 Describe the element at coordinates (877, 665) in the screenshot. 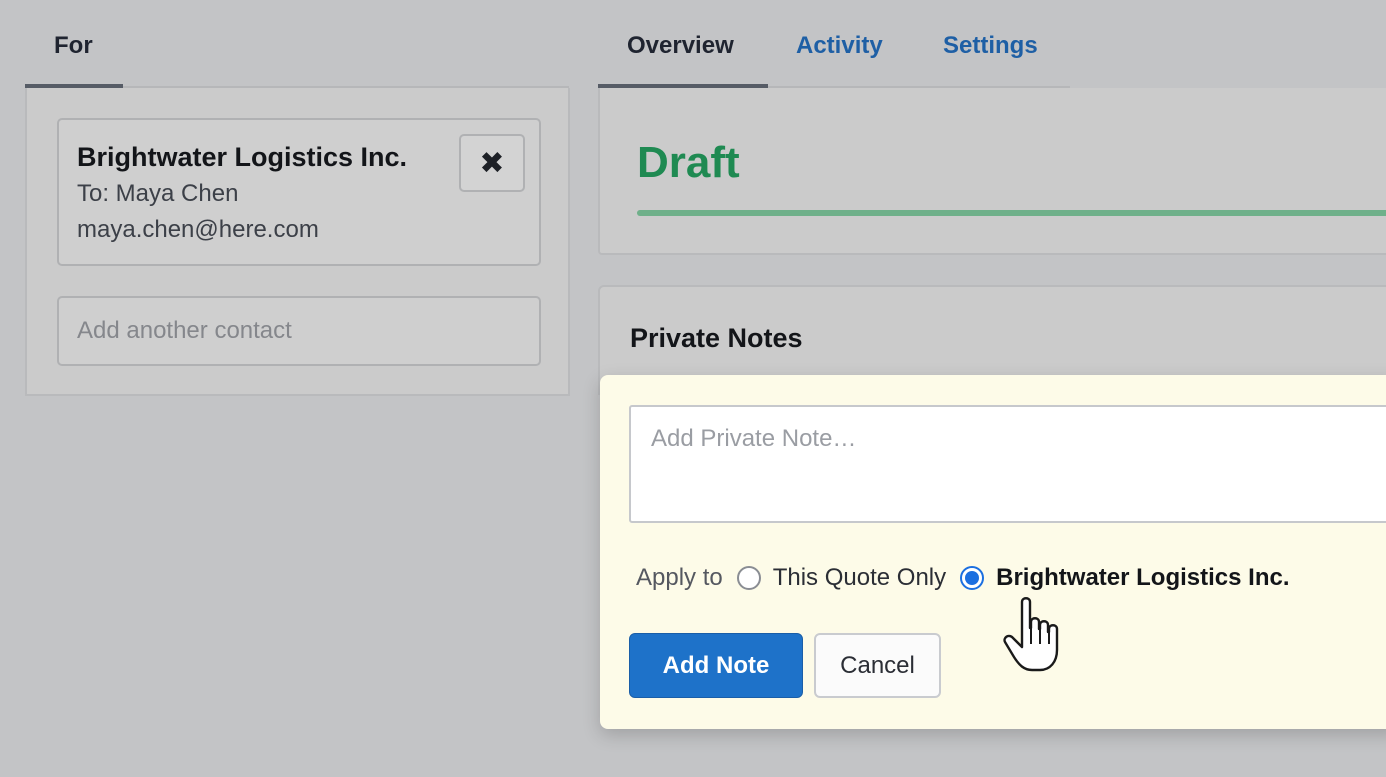

I see `cancel-button: Cancel` at that location.